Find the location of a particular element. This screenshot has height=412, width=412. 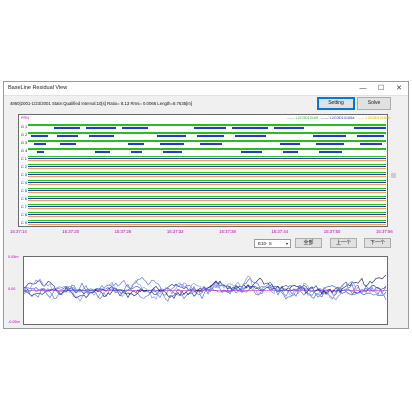

baseline-select: E10- S ▾ is located at coordinates (272, 243).